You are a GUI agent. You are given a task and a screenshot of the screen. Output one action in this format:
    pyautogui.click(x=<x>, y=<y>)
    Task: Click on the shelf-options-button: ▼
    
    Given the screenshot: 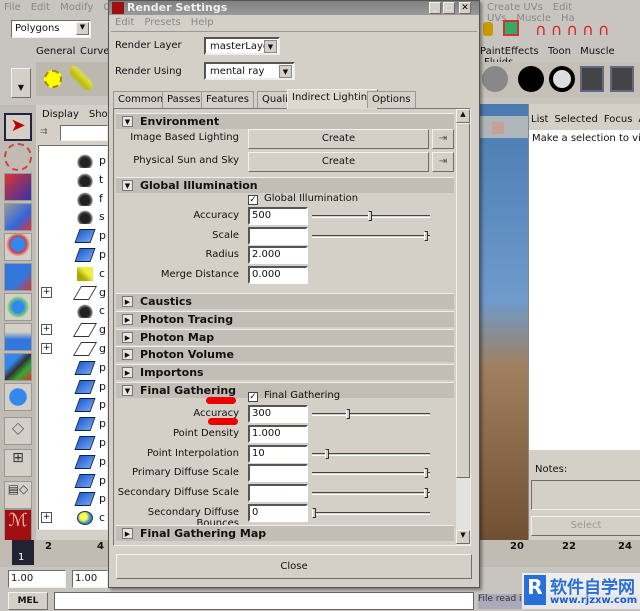 What is the action you would take?
    pyautogui.click(x=21, y=83)
    